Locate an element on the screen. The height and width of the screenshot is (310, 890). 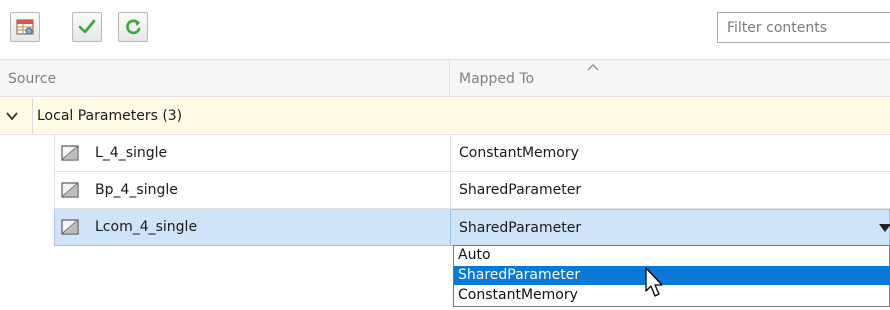
mapped-value: ConstantMemory is located at coordinates (519, 153).